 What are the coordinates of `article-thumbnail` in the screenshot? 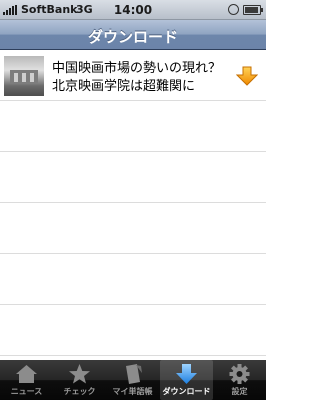 It's located at (24, 76).